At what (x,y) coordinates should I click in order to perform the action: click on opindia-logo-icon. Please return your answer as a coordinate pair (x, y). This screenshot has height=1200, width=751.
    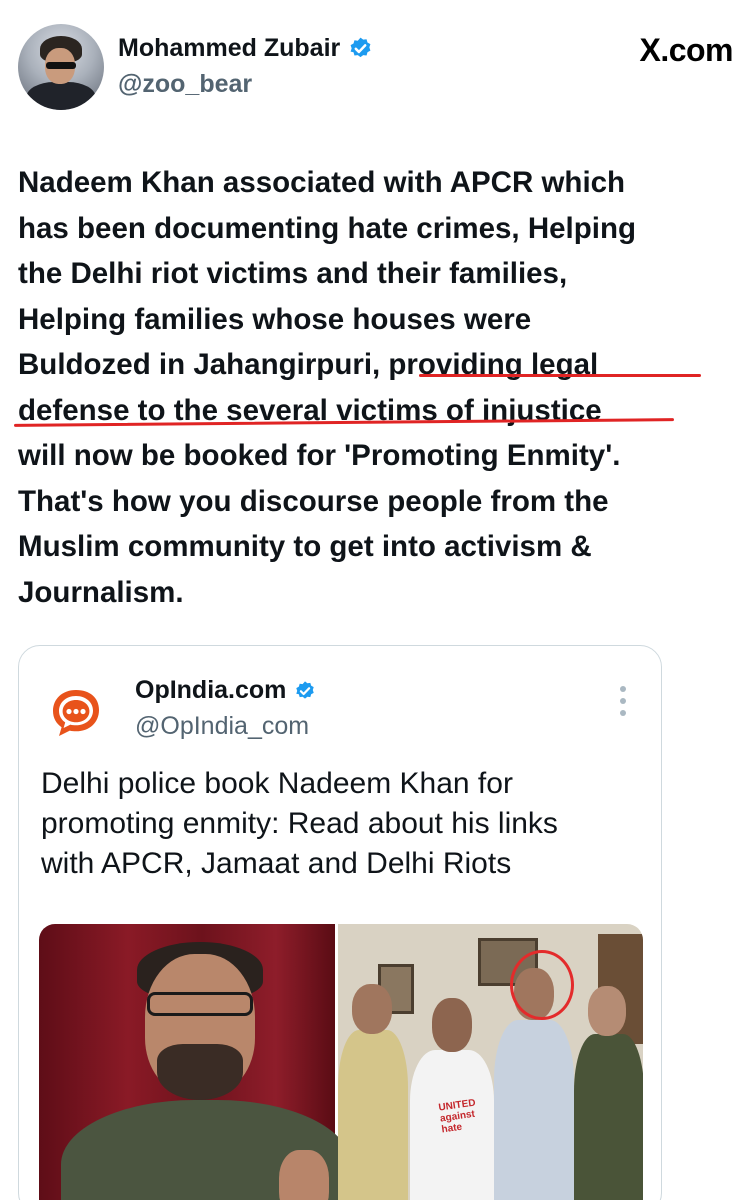
    Looking at the image, I should click on (76, 713).